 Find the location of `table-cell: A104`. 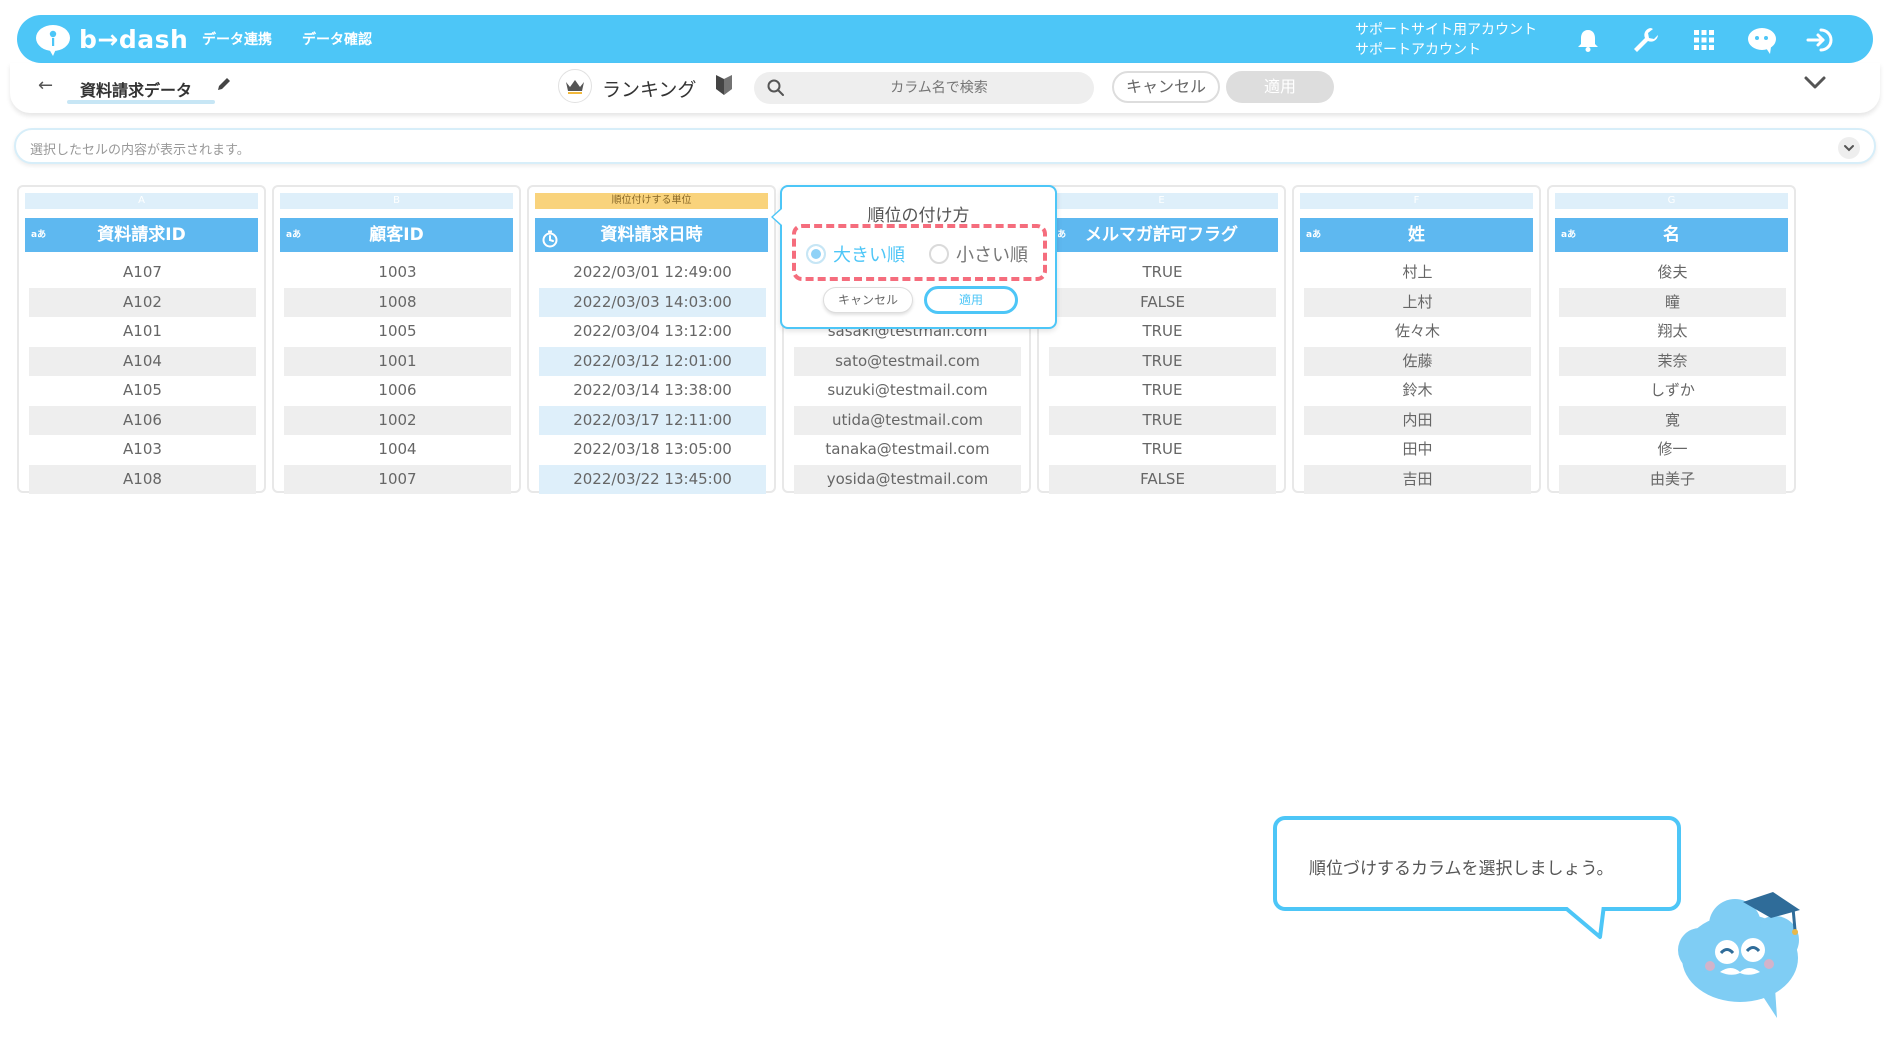

table-cell: A104 is located at coordinates (142, 361).